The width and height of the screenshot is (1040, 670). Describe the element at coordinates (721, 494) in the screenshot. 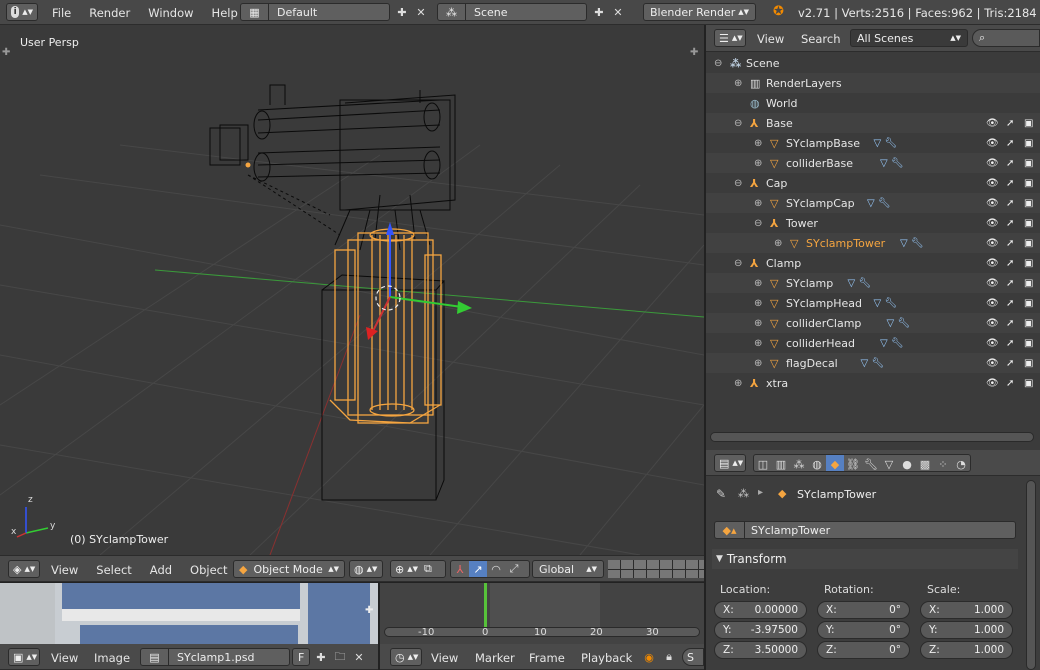

I see `pin-icon: ✎` at that location.